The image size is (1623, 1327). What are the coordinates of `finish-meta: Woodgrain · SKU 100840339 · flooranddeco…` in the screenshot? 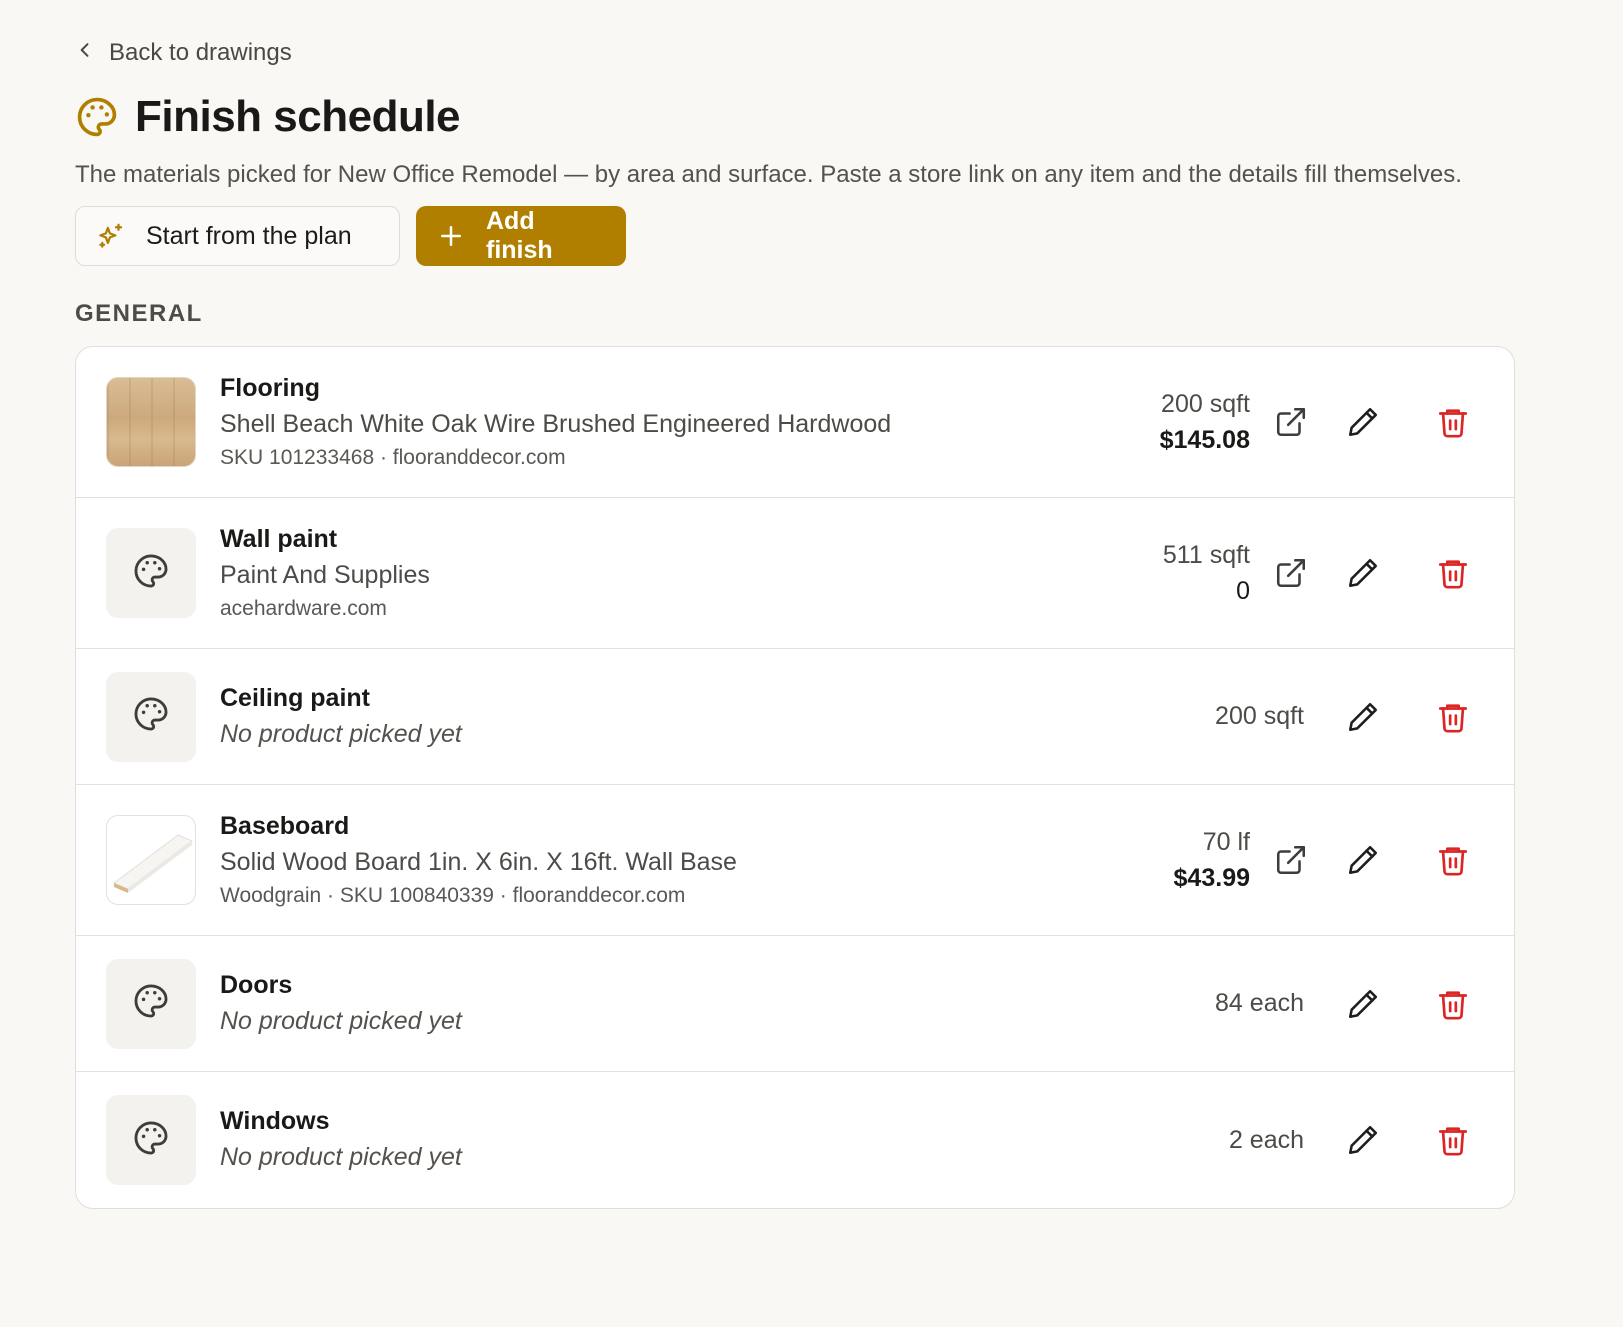 It's located at (453, 895).